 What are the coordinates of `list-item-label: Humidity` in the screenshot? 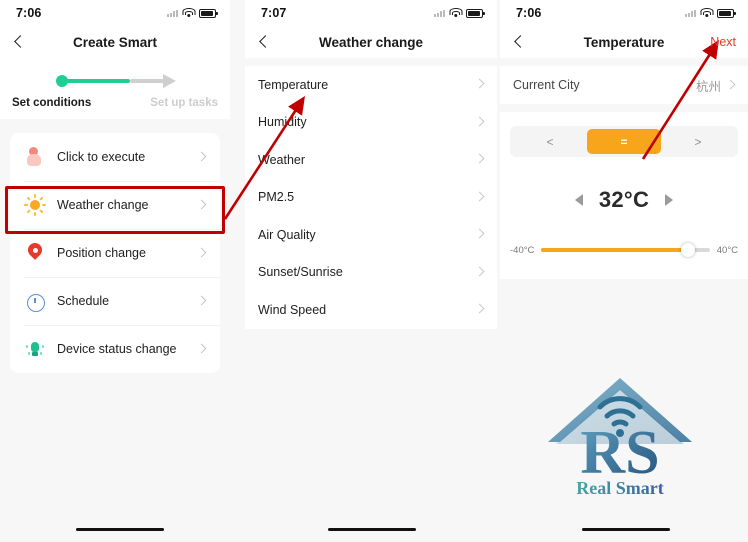 It's located at (282, 122).